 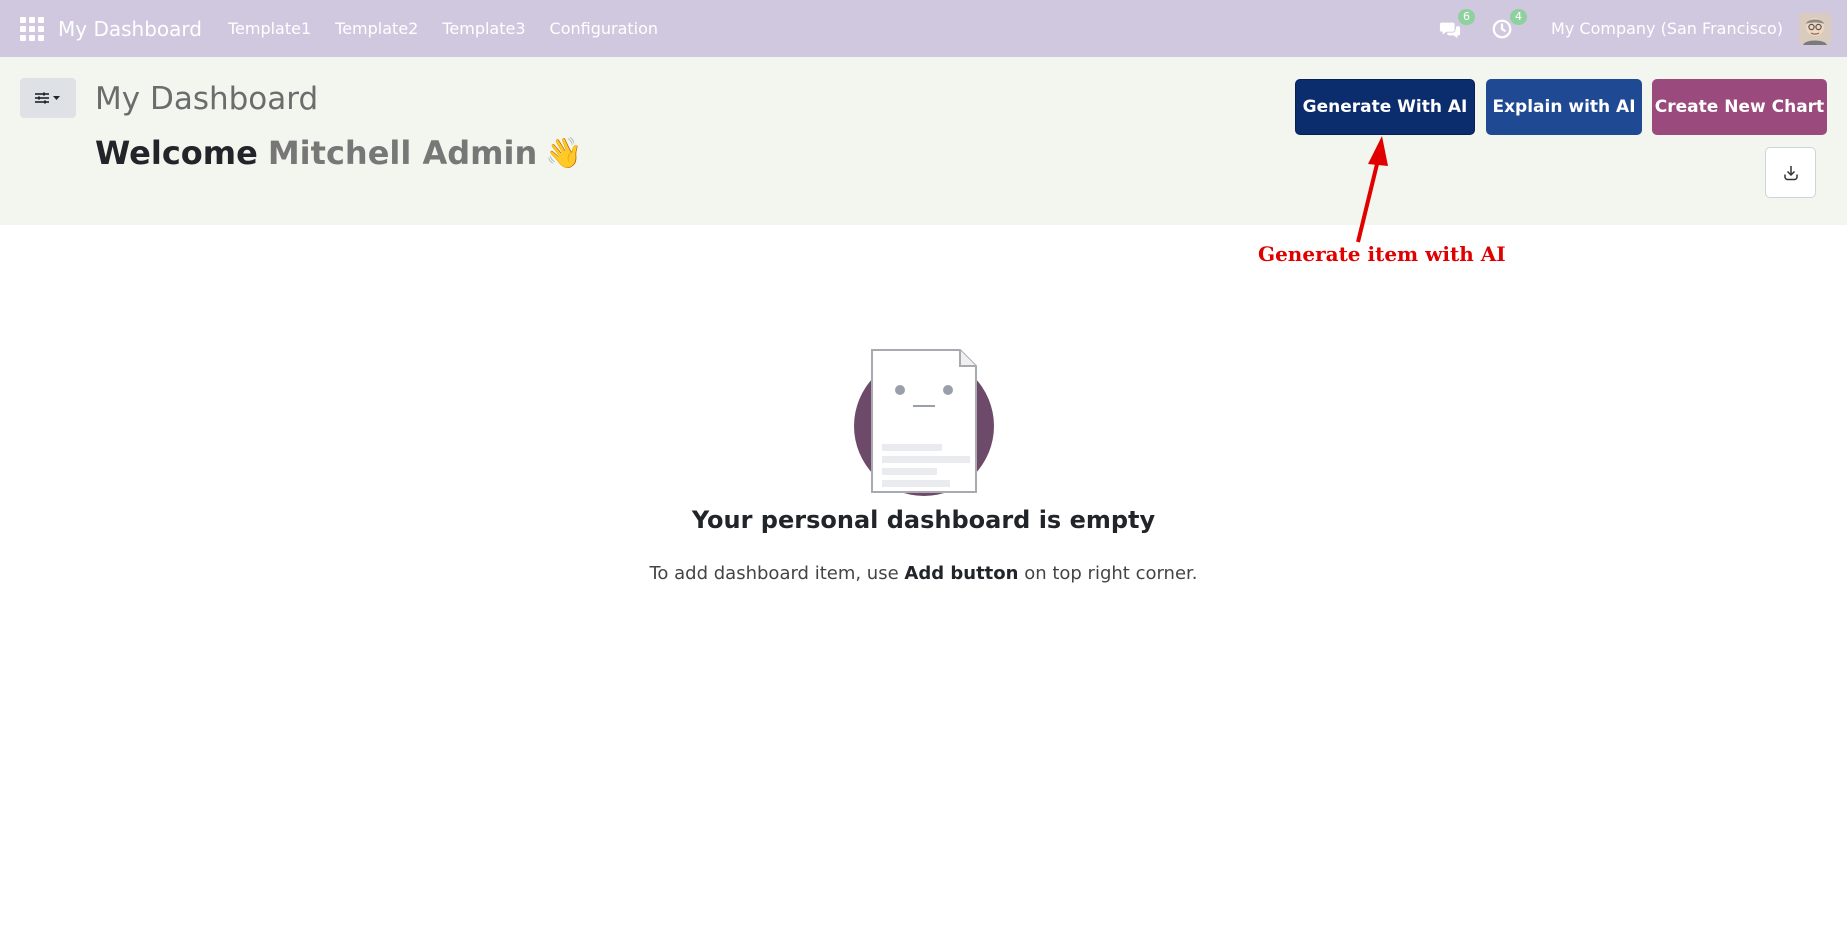 What do you see at coordinates (376, 28) in the screenshot?
I see `menu-item-template2: Template2` at bounding box center [376, 28].